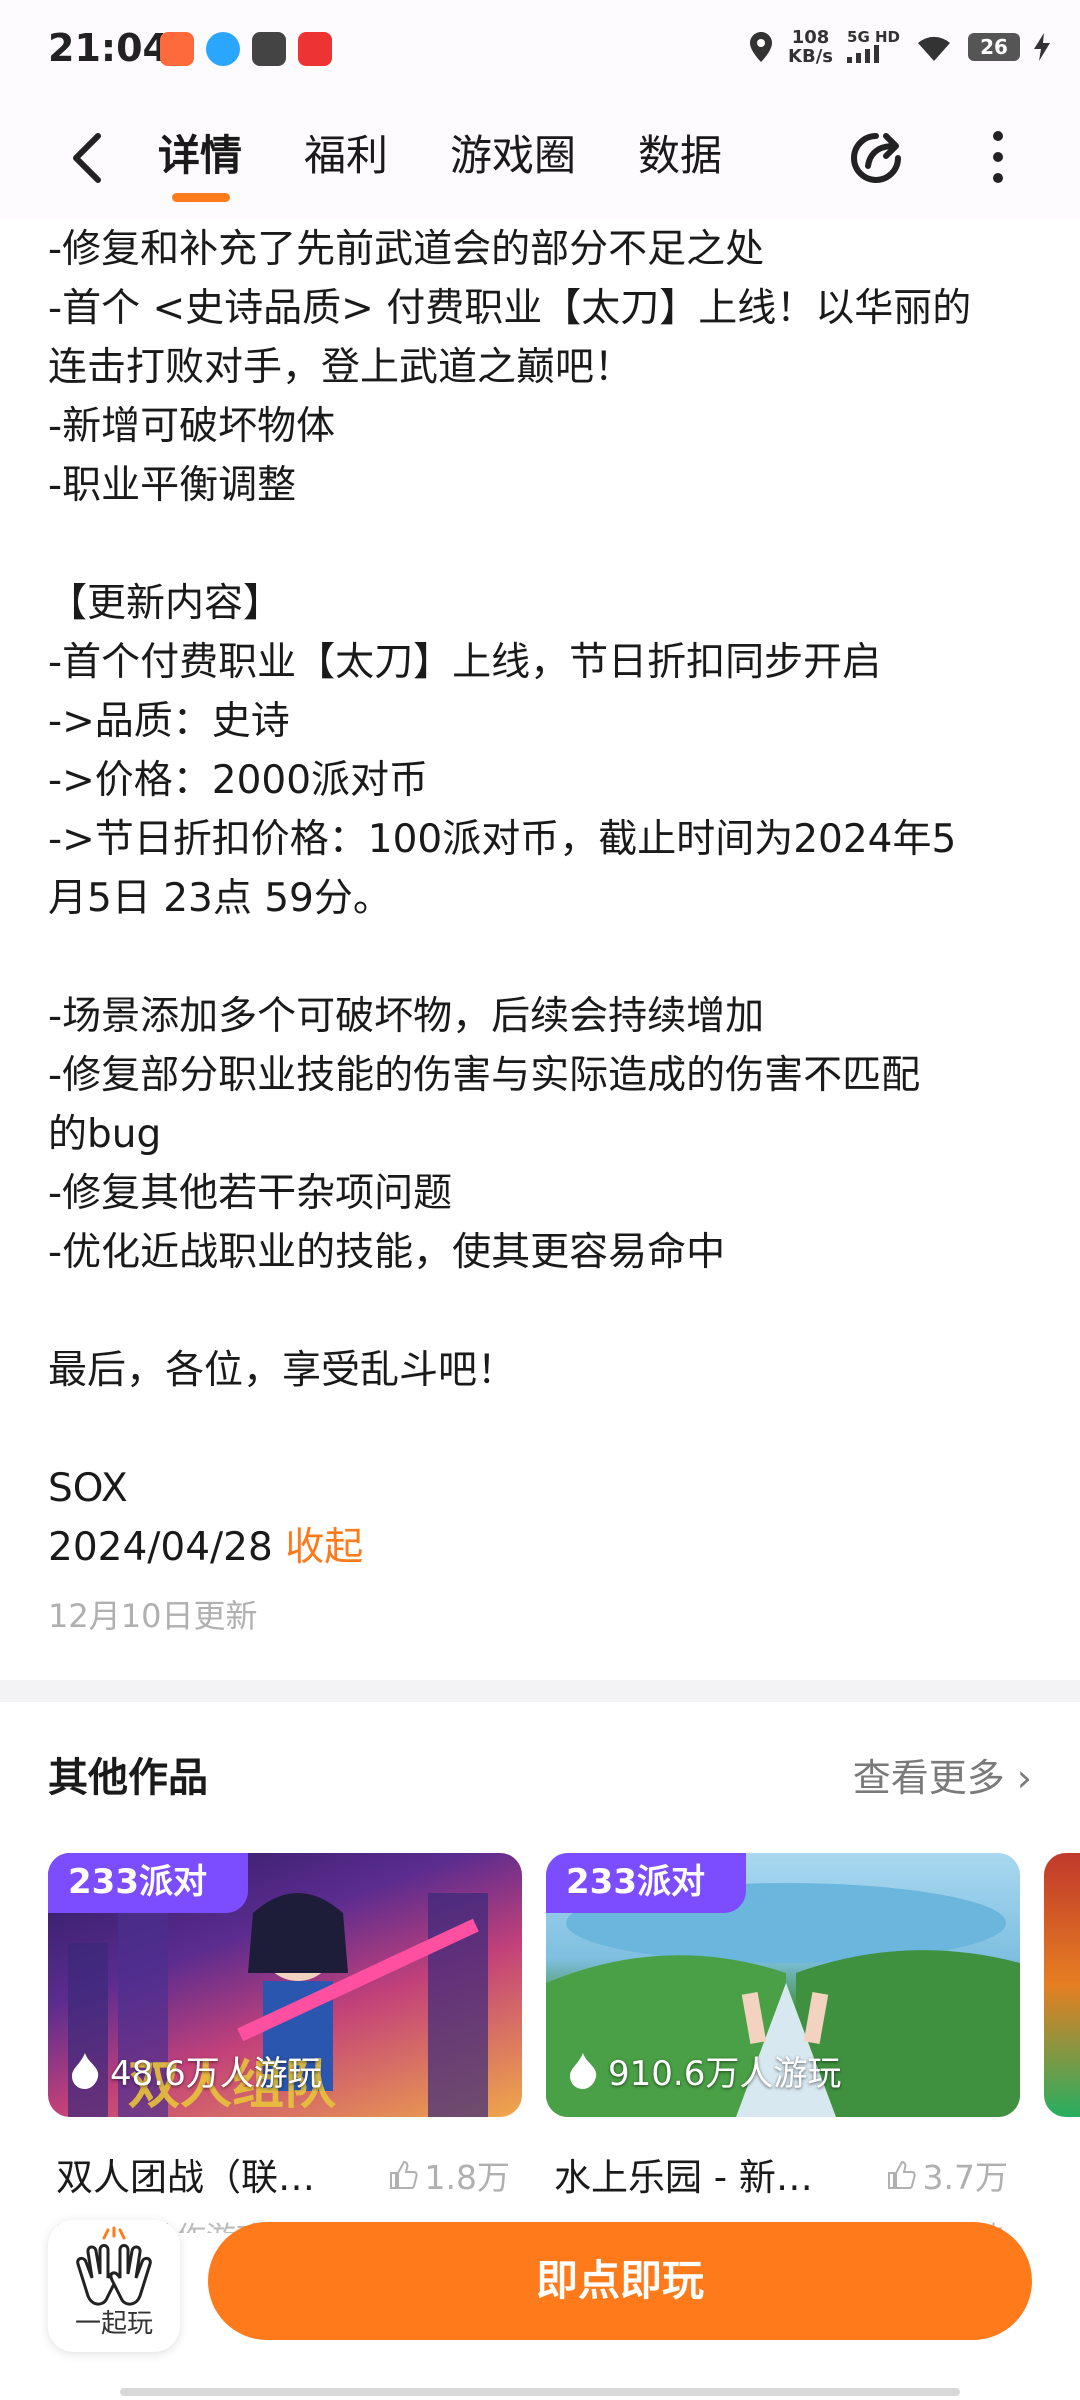 The height and width of the screenshot is (2400, 1080). I want to click on description-line: ->品质：史诗, so click(169, 721).